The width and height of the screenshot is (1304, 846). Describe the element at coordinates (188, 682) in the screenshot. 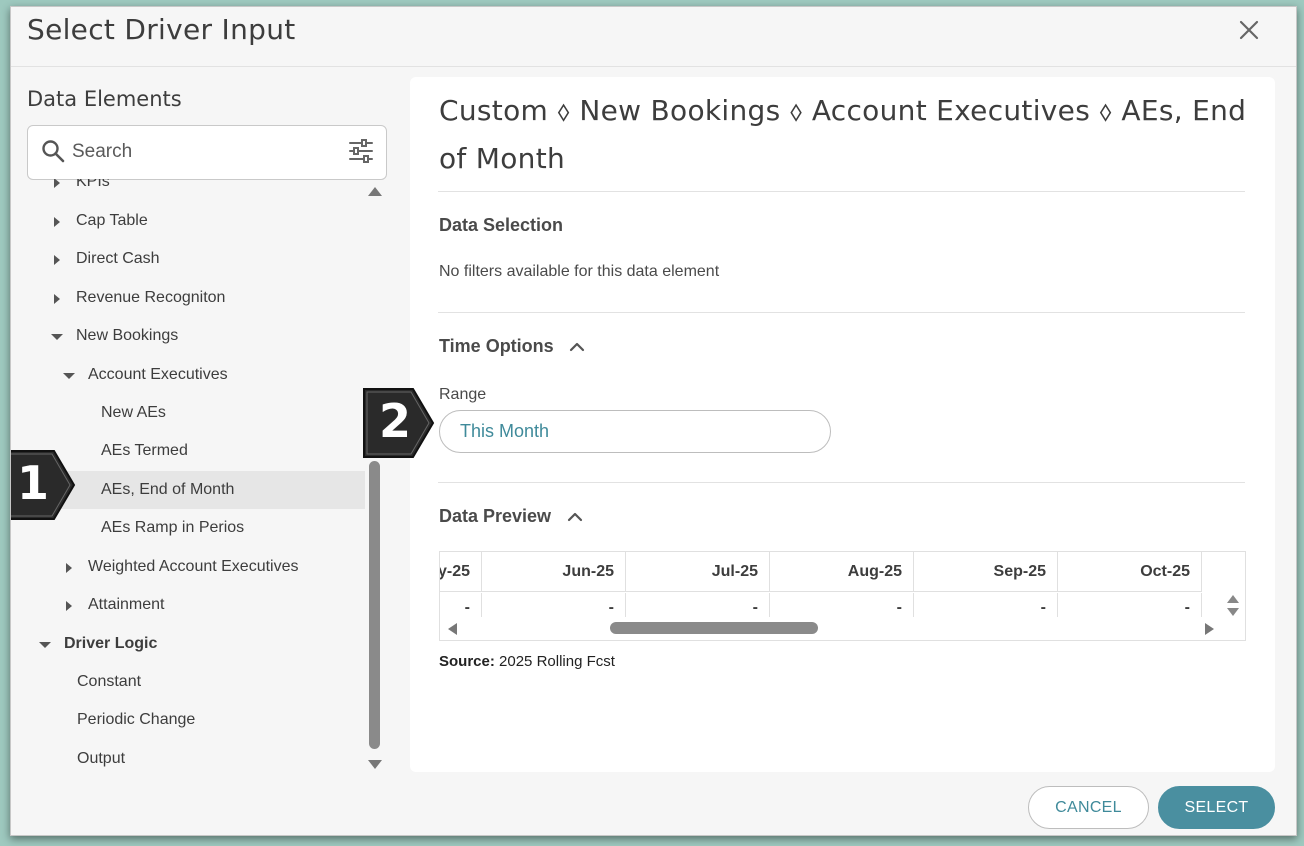

I see `tree-item-constant: Constant` at that location.